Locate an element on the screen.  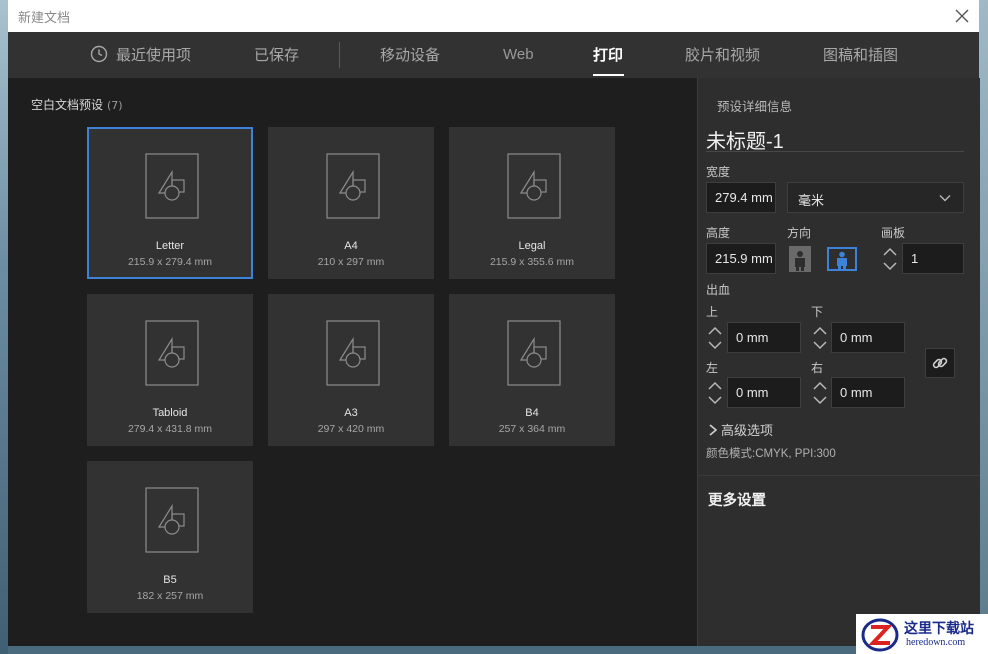
width-input: 279.4 mm is located at coordinates (741, 197).